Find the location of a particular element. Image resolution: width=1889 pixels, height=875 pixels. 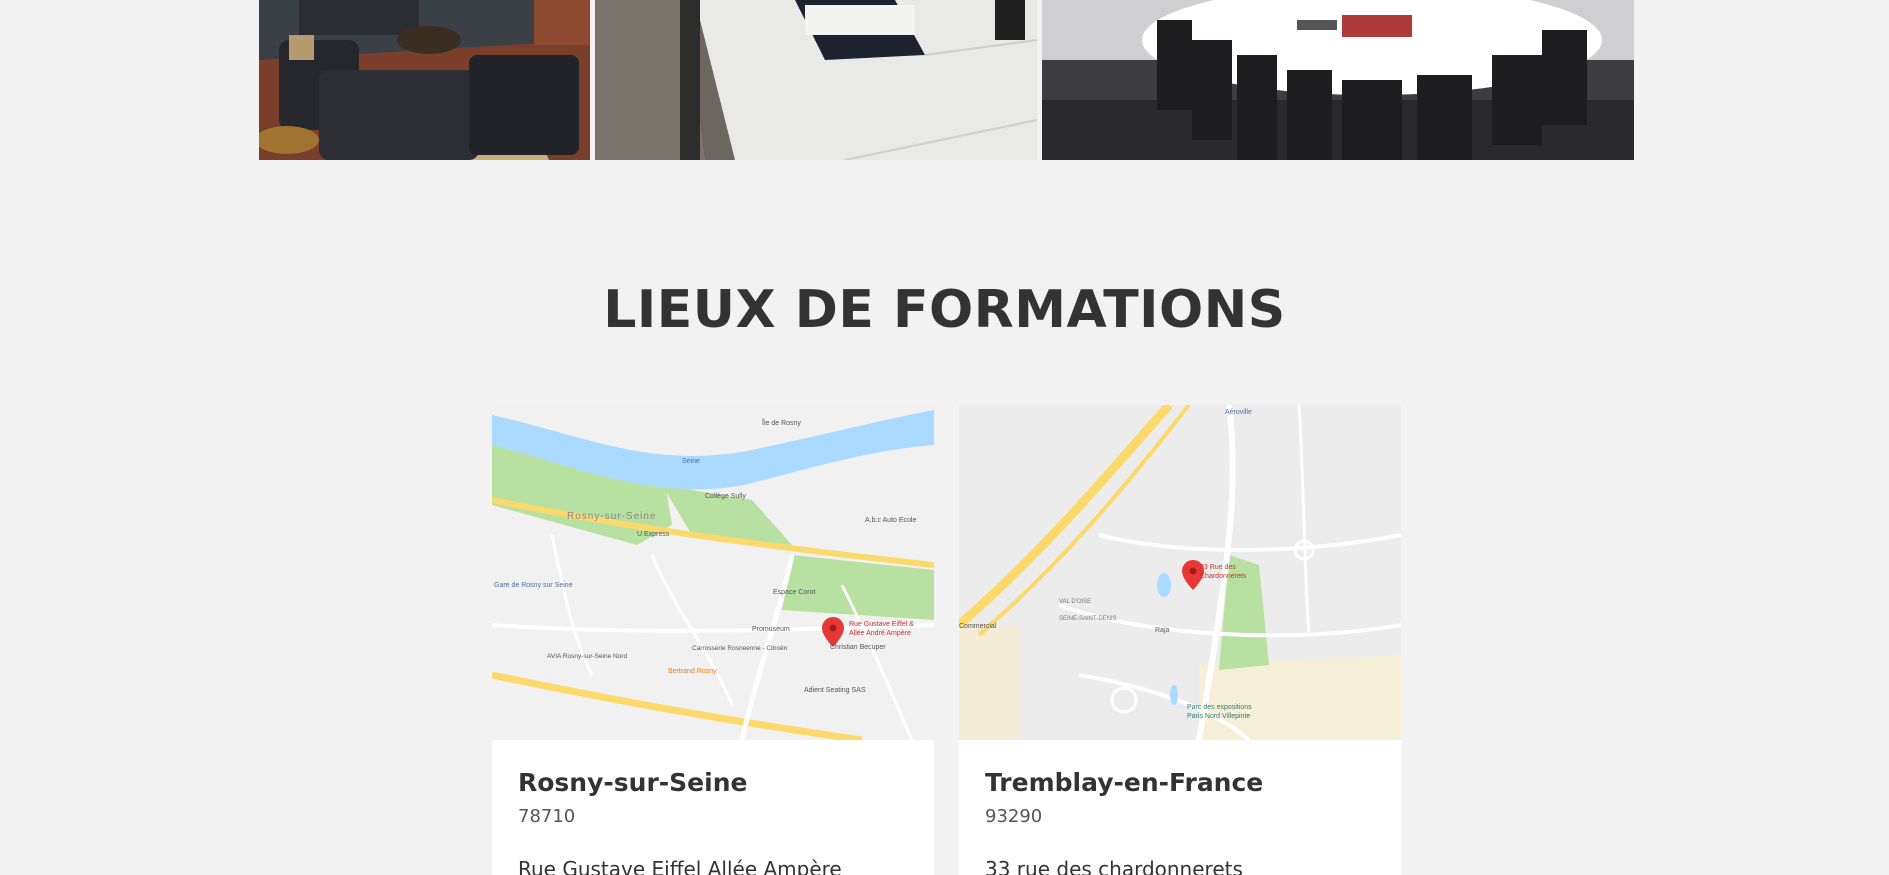

meeting-room-photo is located at coordinates (1338, 80).